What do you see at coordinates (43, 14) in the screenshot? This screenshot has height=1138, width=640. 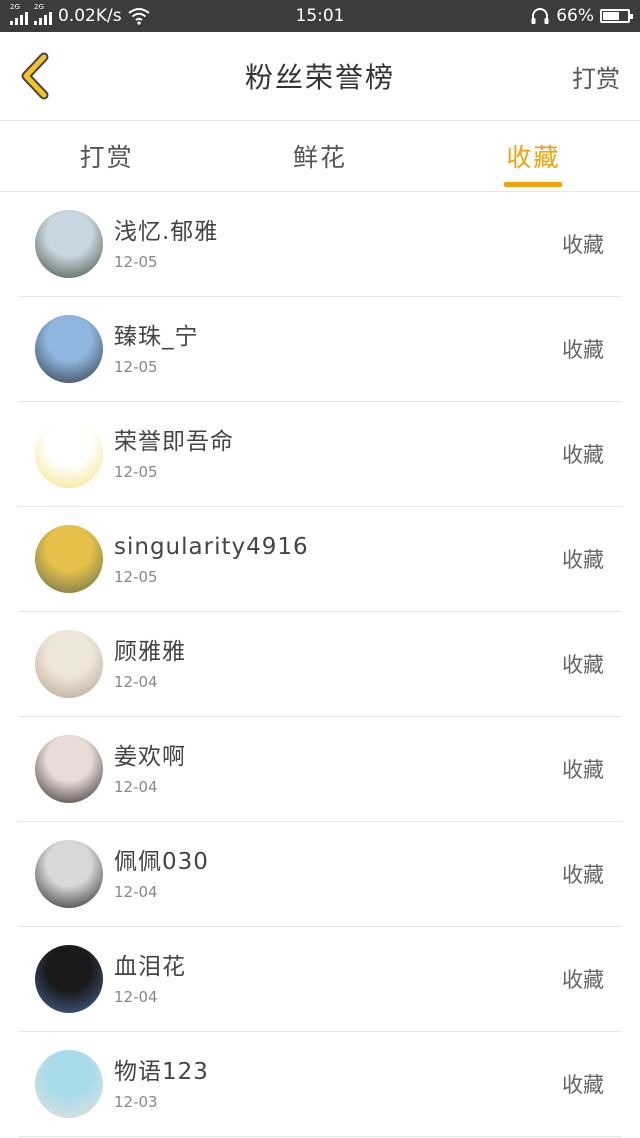 I see `signal-icon-2: 2G` at bounding box center [43, 14].